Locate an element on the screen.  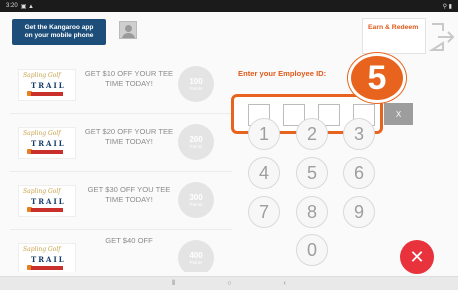
notification-icons: ▣ ▲ is located at coordinates (27, 6).